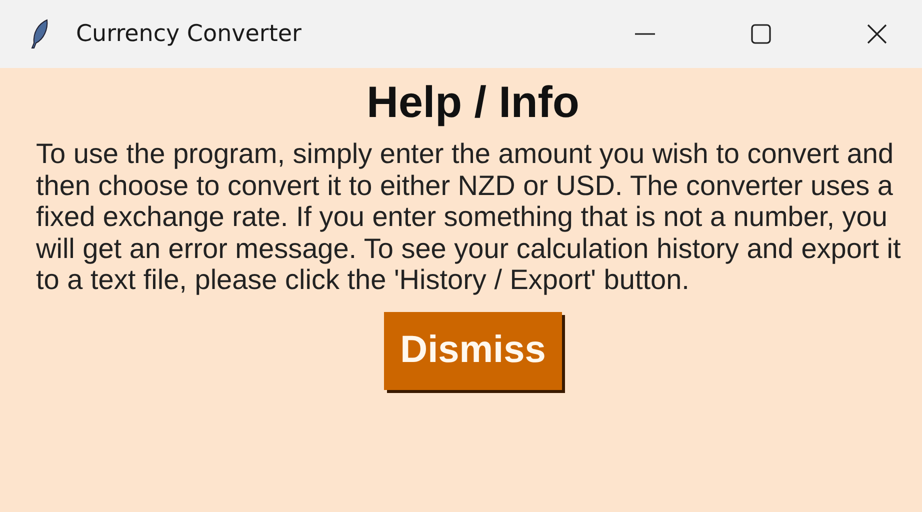 Image resolution: width=922 pixels, height=512 pixels. Describe the element at coordinates (189, 34) in the screenshot. I see `window-title: Currency Converter` at that location.